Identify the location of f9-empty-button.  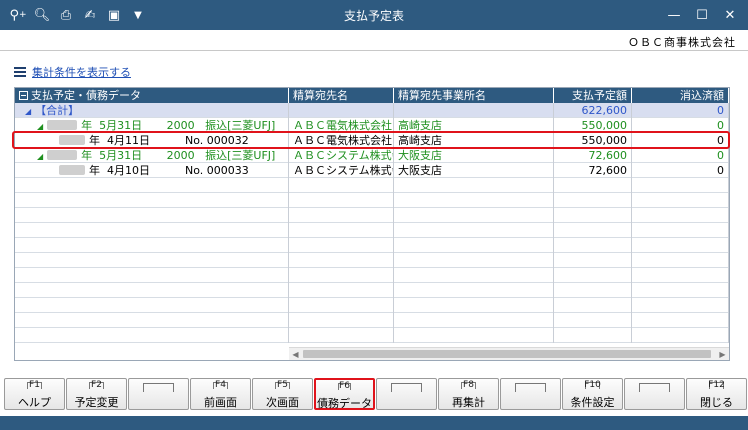
(530, 394).